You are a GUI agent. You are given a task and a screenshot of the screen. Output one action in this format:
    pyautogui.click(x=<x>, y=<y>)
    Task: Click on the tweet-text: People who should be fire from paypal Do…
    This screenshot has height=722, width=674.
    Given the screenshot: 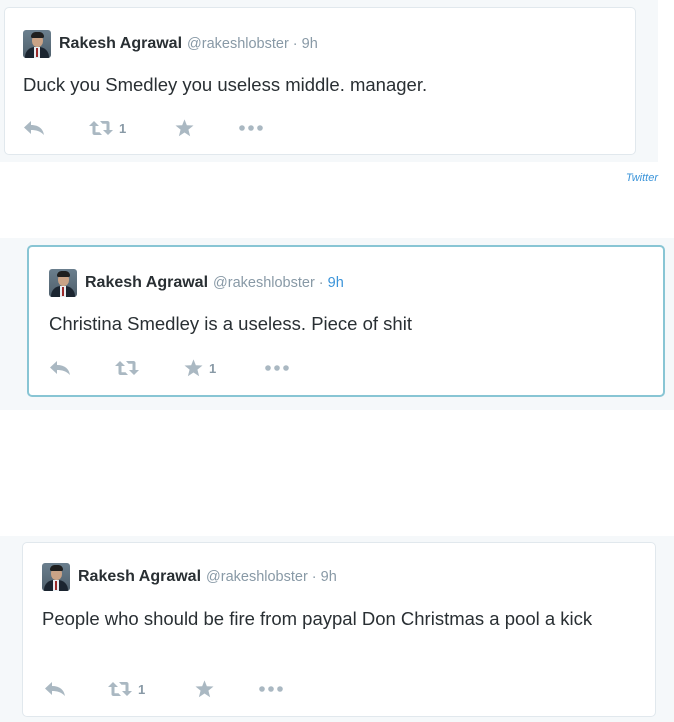 What is the action you would take?
    pyautogui.click(x=317, y=618)
    